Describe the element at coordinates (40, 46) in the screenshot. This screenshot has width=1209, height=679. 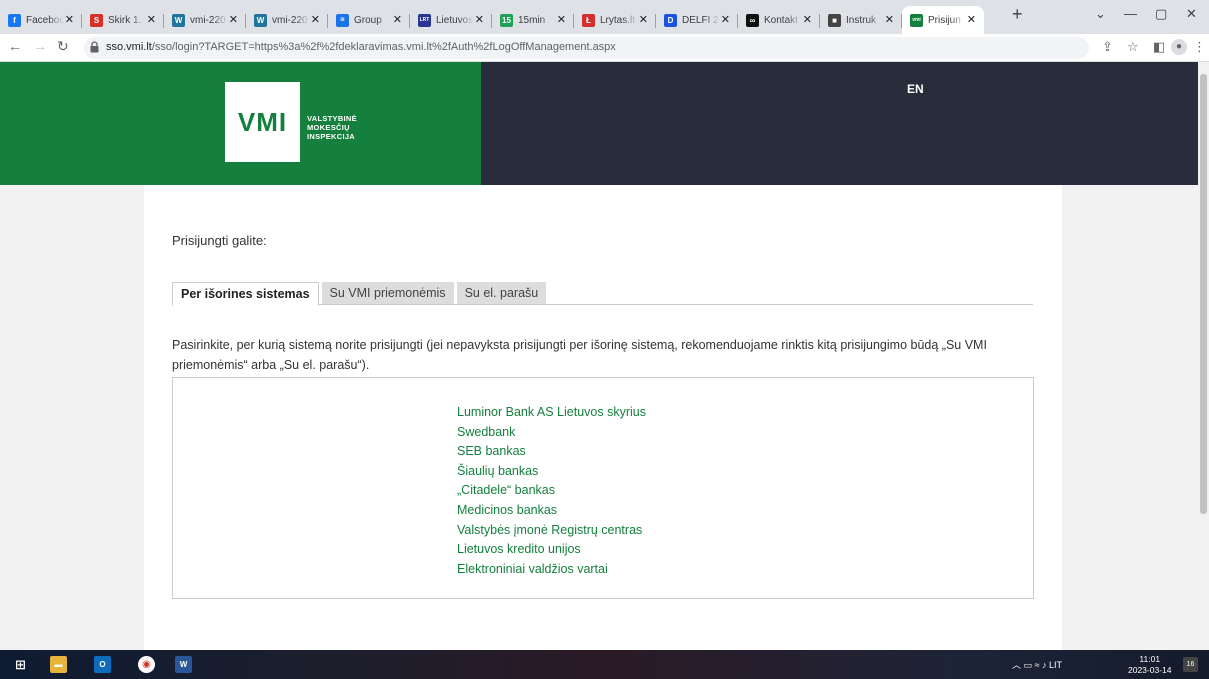
I see `forward-icon: →` at that location.